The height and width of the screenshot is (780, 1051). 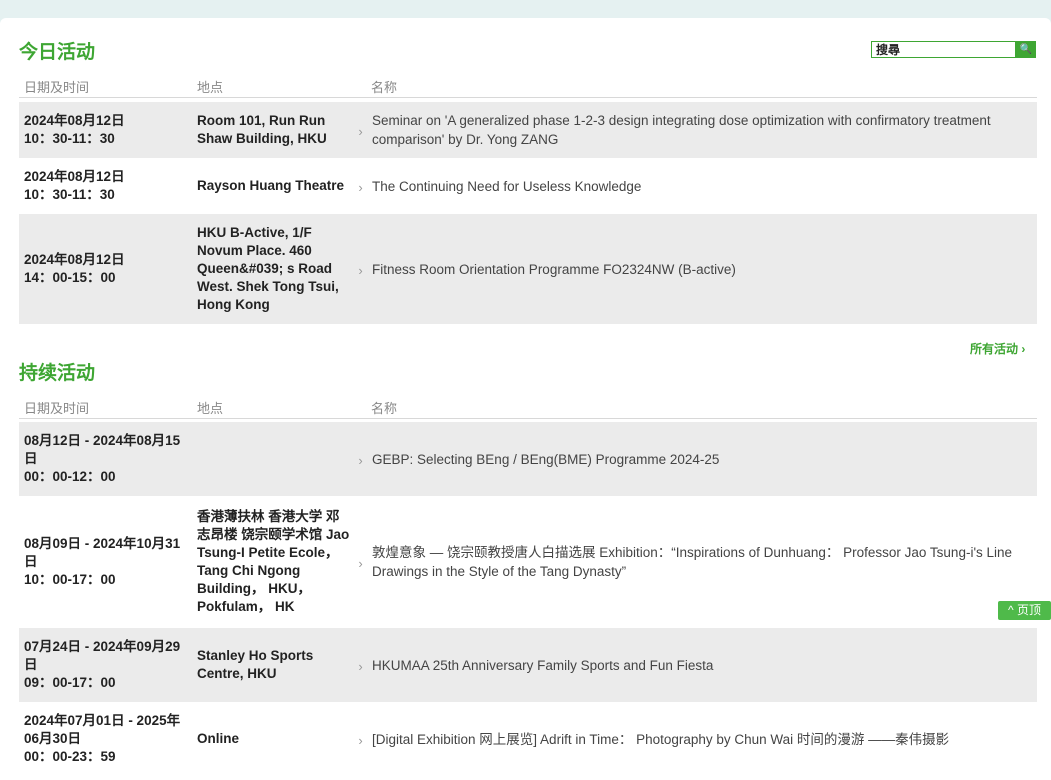 I want to click on search-icon: 🔍, so click(x=1026, y=49).